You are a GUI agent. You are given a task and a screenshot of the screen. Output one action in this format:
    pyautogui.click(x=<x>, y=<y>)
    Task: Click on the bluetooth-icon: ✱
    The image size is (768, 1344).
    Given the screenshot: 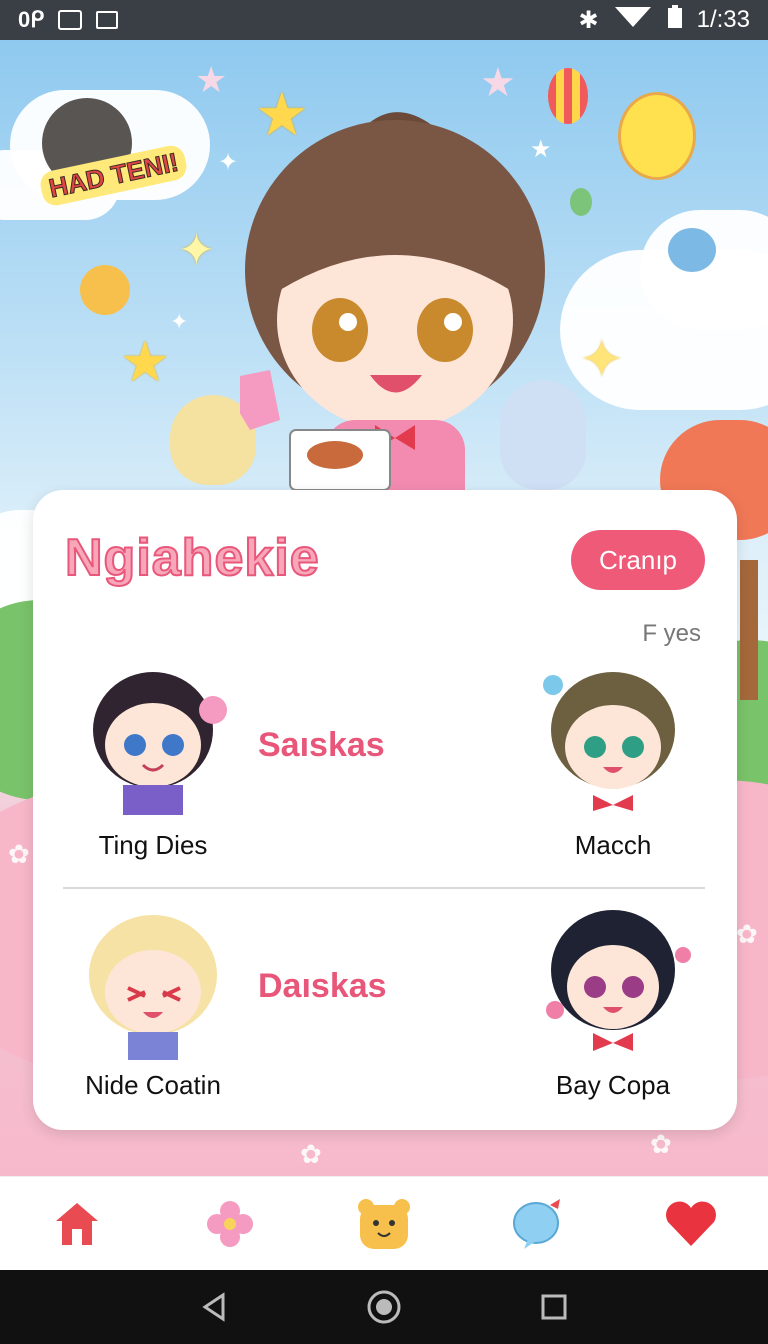 What is the action you would take?
    pyautogui.click(x=588, y=20)
    